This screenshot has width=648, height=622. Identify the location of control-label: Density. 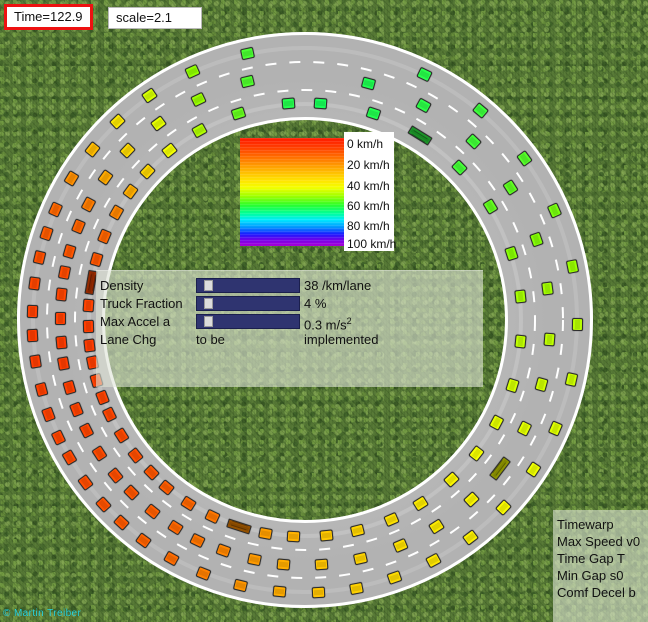
(122, 285).